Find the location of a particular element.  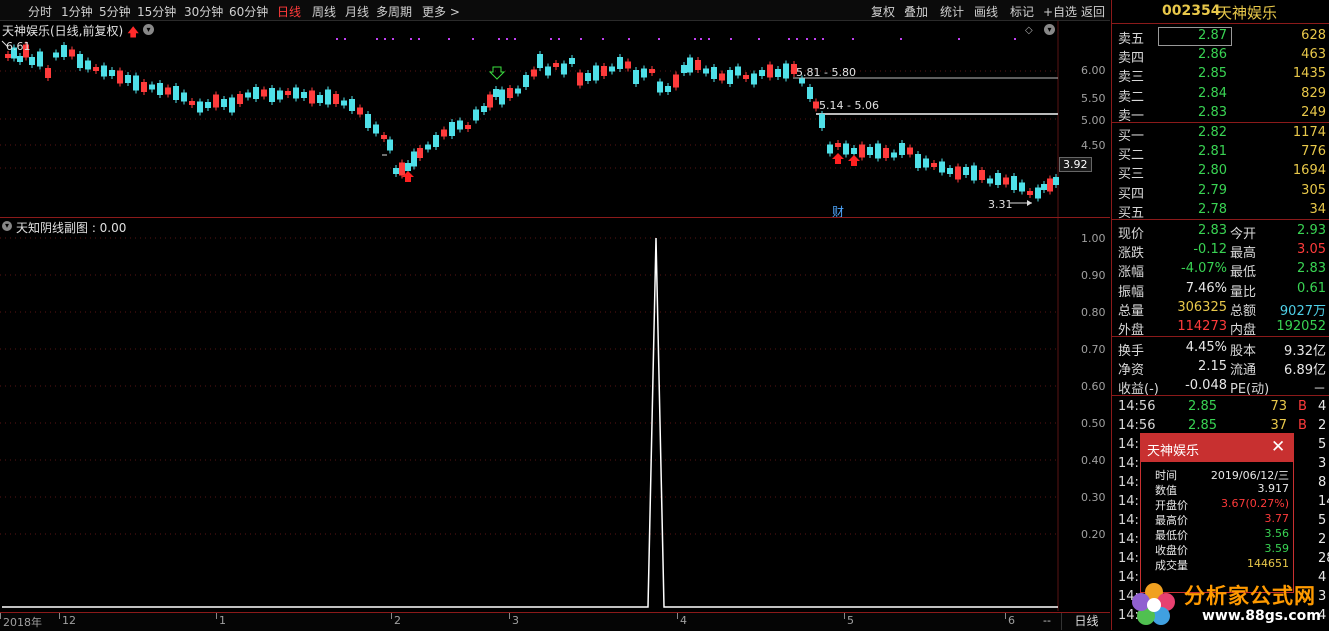

orderbook-label: 买二 is located at coordinates (1131, 156).